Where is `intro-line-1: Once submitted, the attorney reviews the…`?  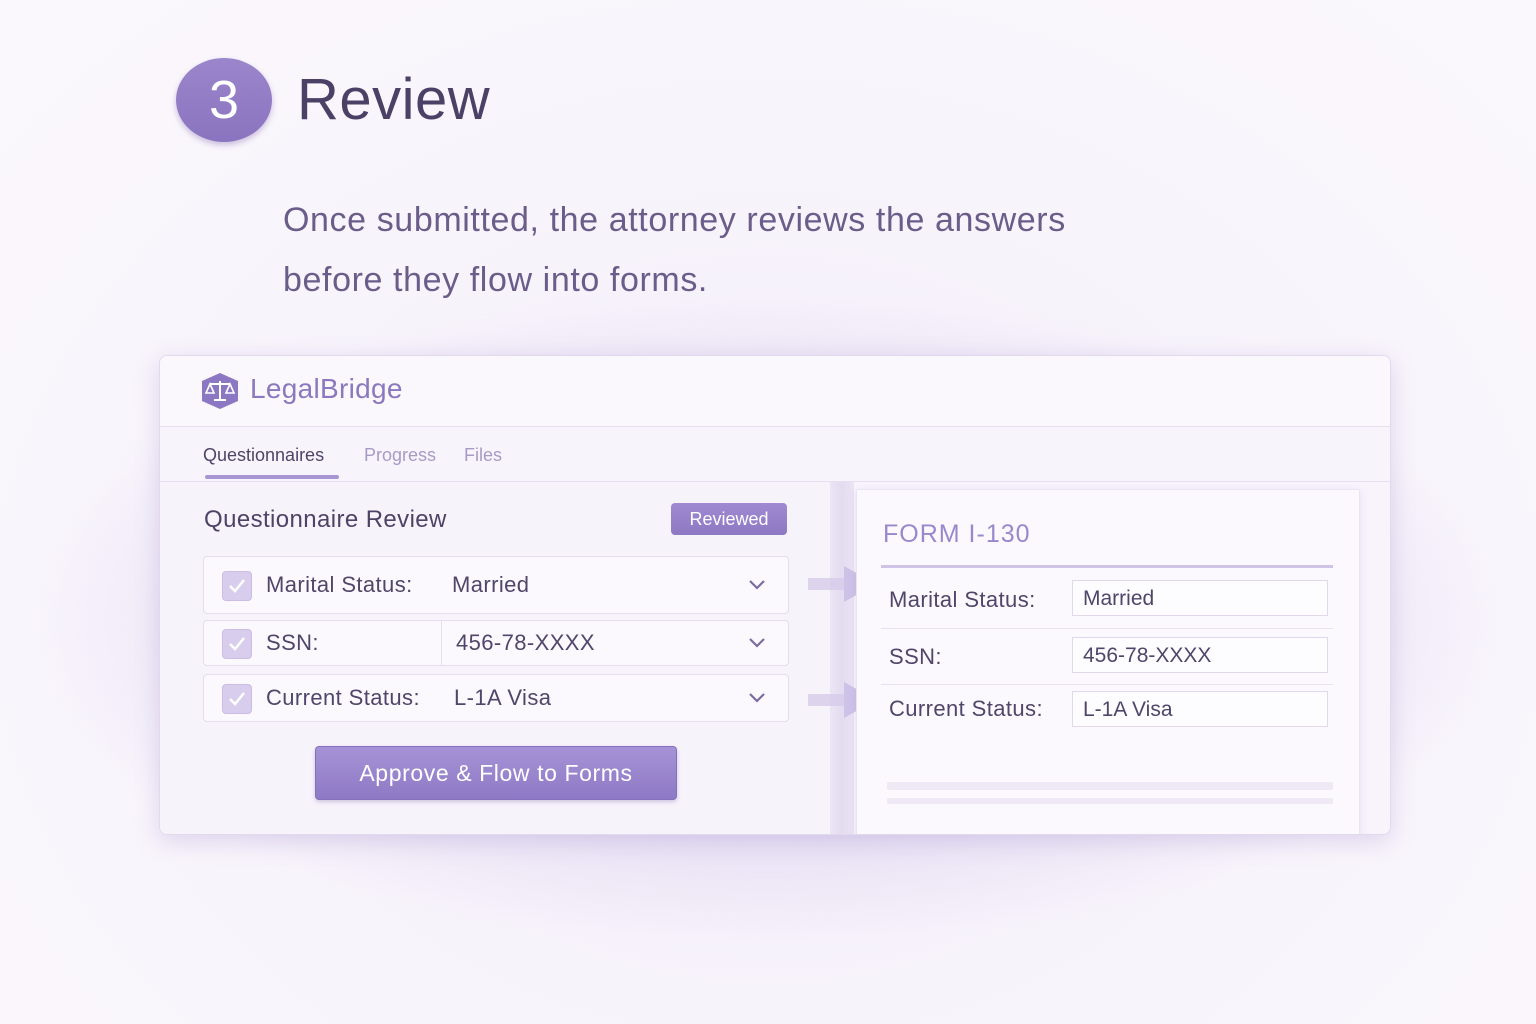 intro-line-1: Once submitted, the attorney reviews the… is located at coordinates (674, 220).